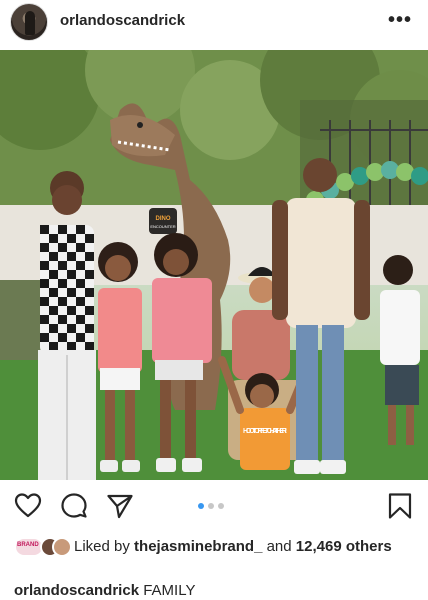 Image resolution: width=428 pixels, height=600 pixels. I want to click on brand-avatar-label: BRAND, so click(28, 545).